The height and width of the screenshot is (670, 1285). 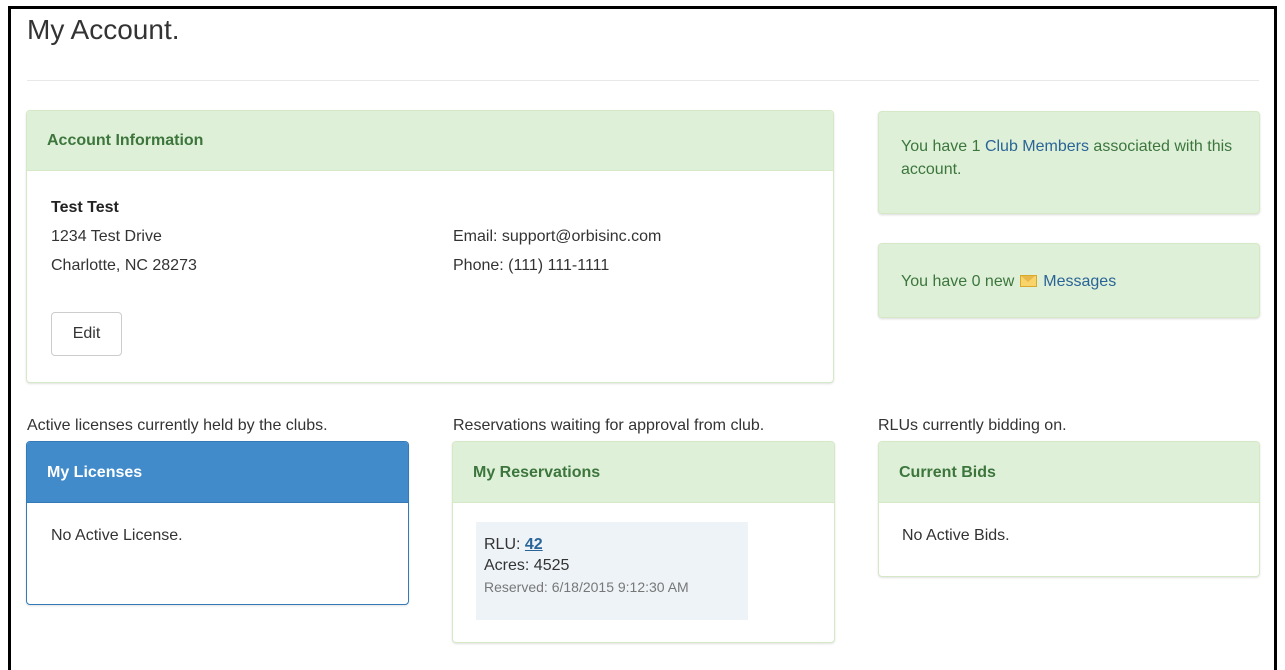 I want to click on title-divider, so click(x=643, y=80).